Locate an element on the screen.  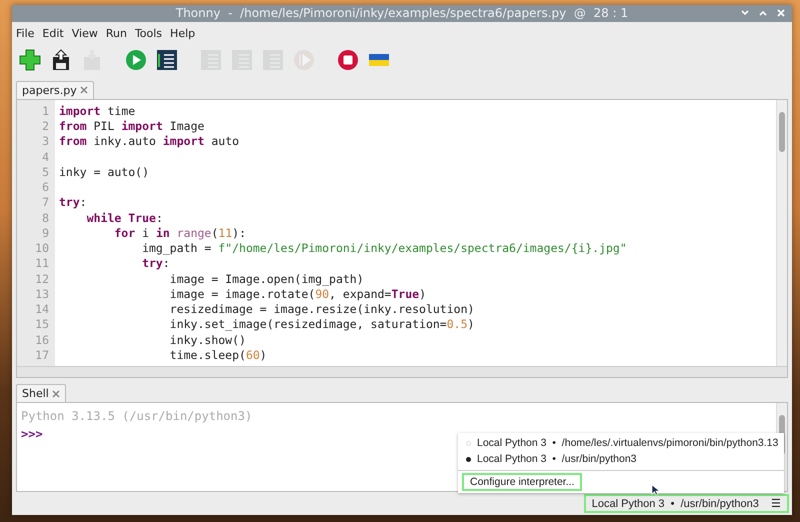
line-number: 6 is located at coordinates (45, 188).